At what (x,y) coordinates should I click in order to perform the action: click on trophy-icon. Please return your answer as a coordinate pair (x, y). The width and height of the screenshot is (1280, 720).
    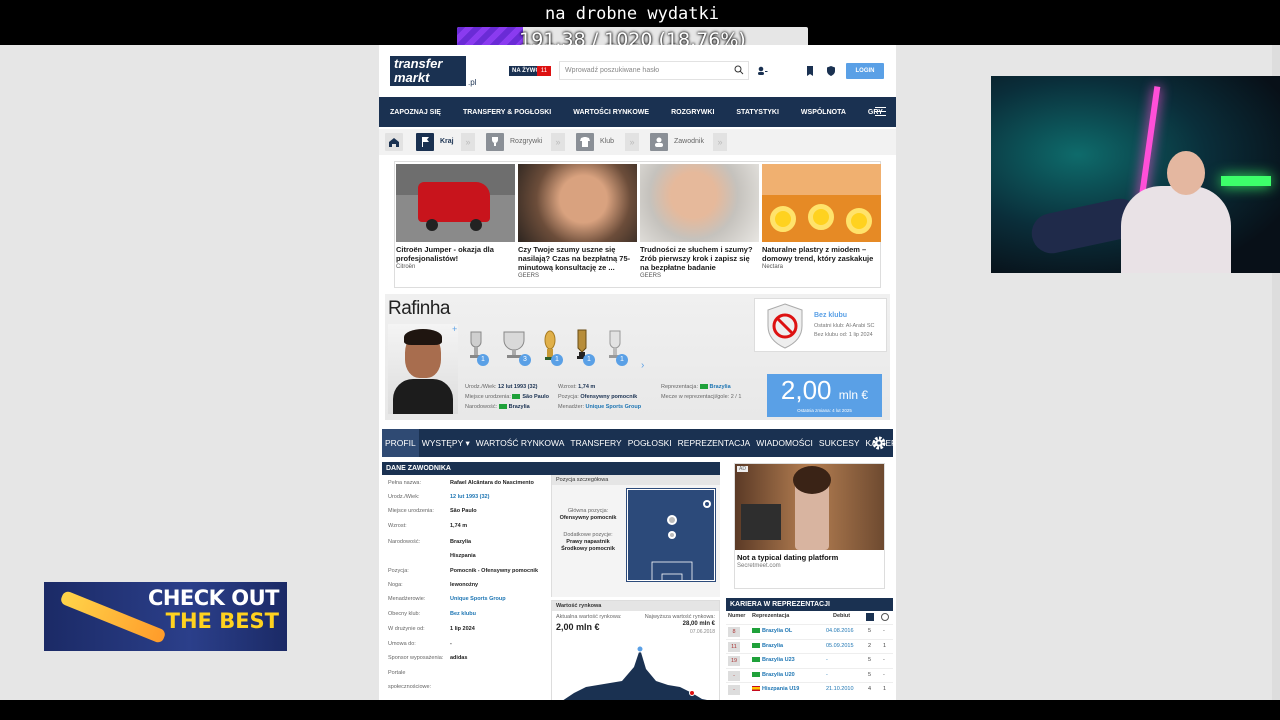
    Looking at the image, I should click on (495, 141).